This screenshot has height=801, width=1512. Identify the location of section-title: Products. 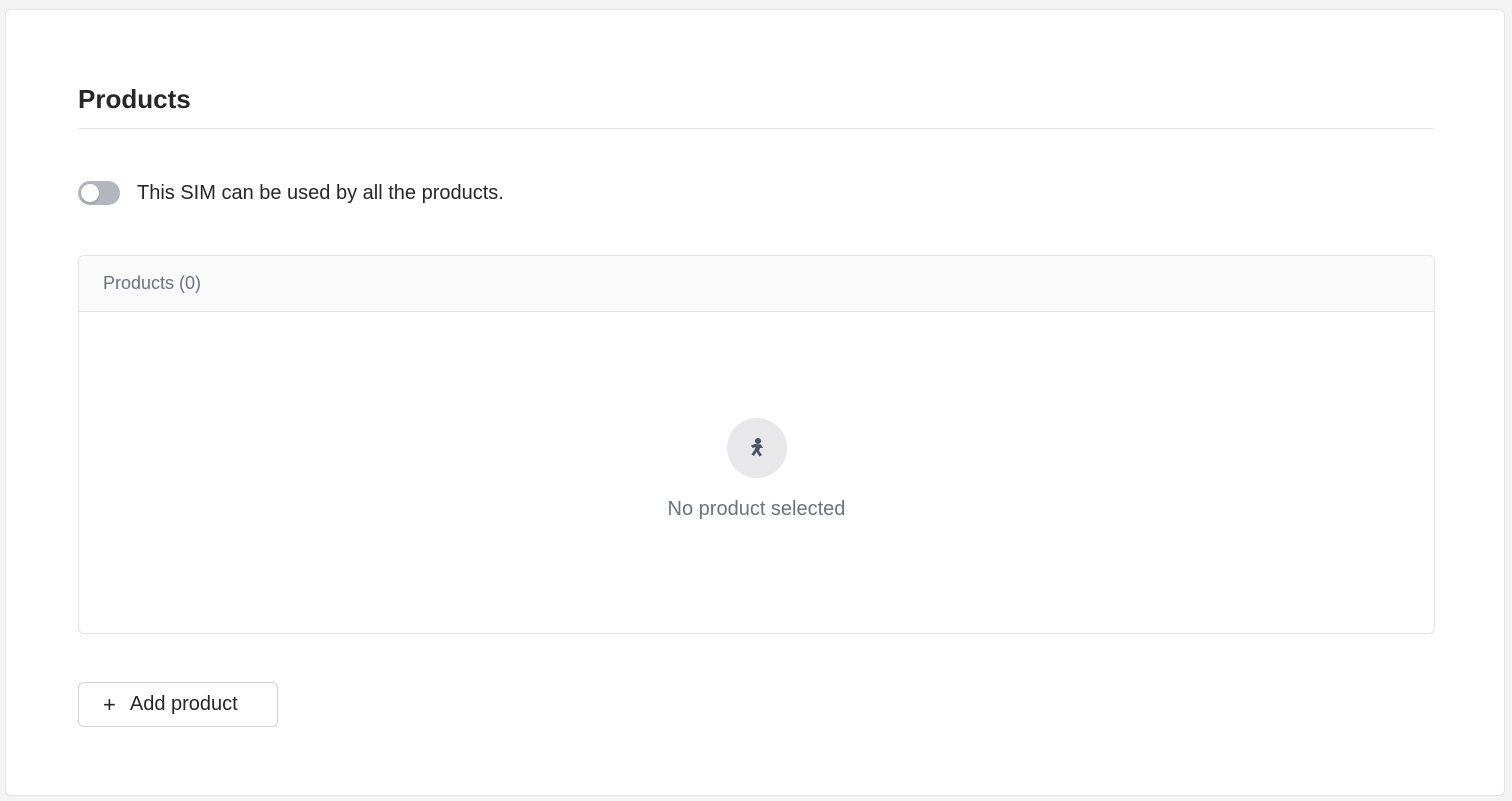
(134, 99).